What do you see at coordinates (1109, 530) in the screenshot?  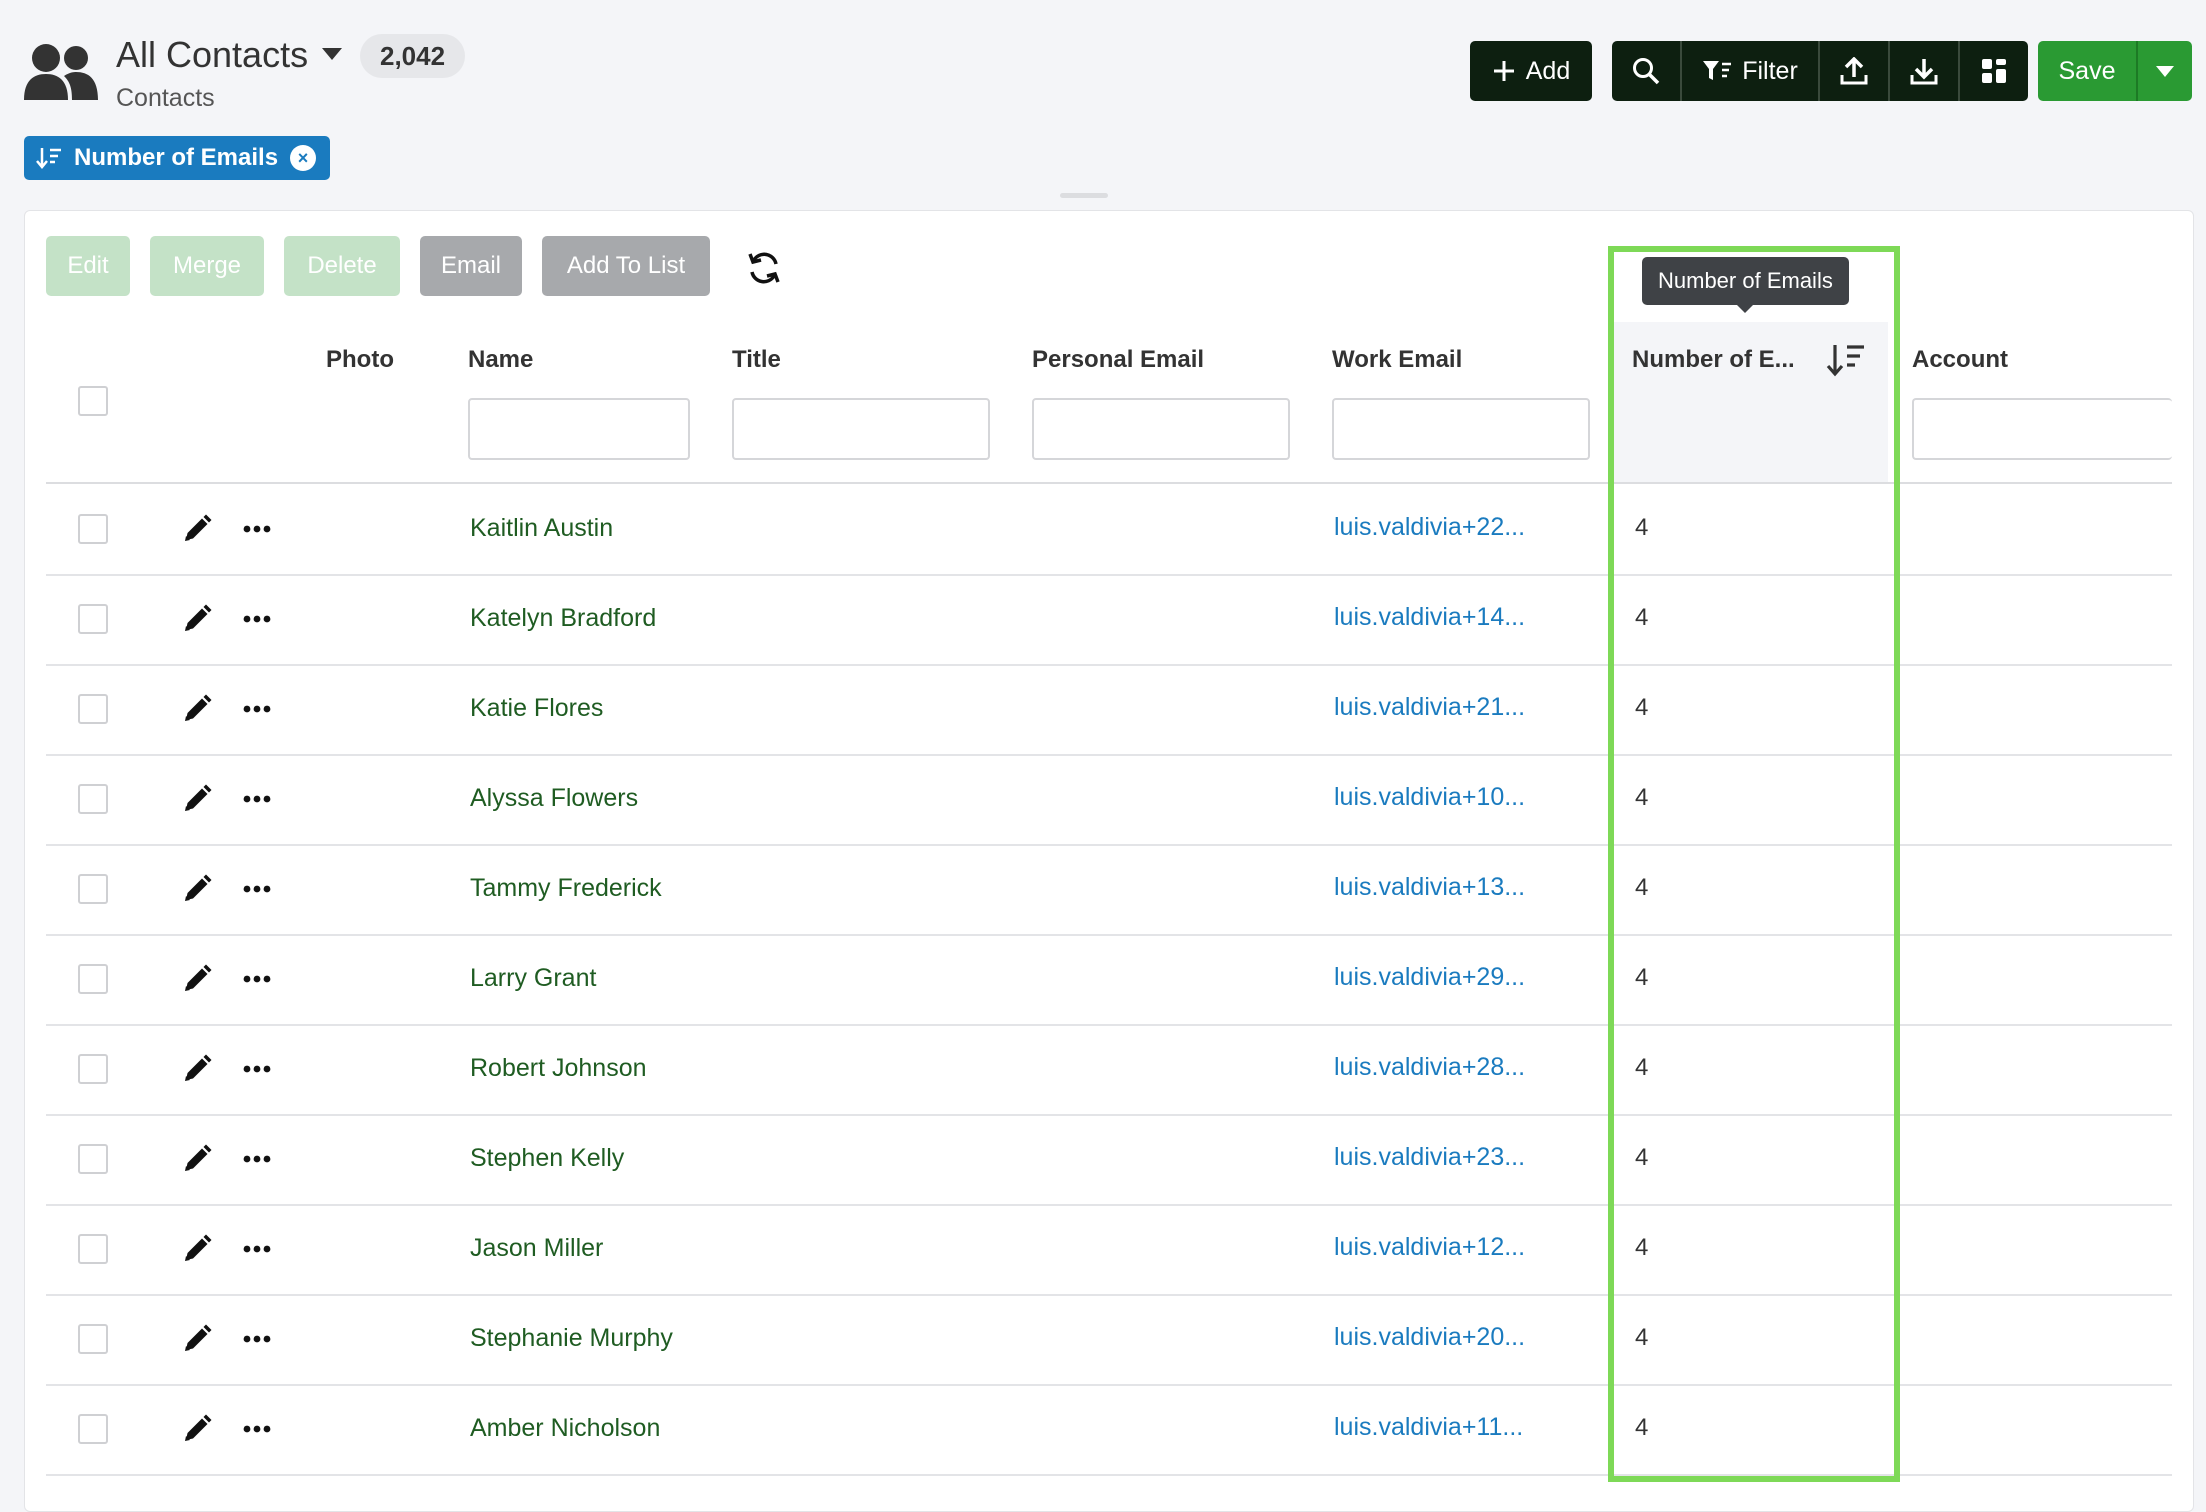 I see `table-row: Kaitlin Austin luis.valdivia+22... 4` at bounding box center [1109, 530].